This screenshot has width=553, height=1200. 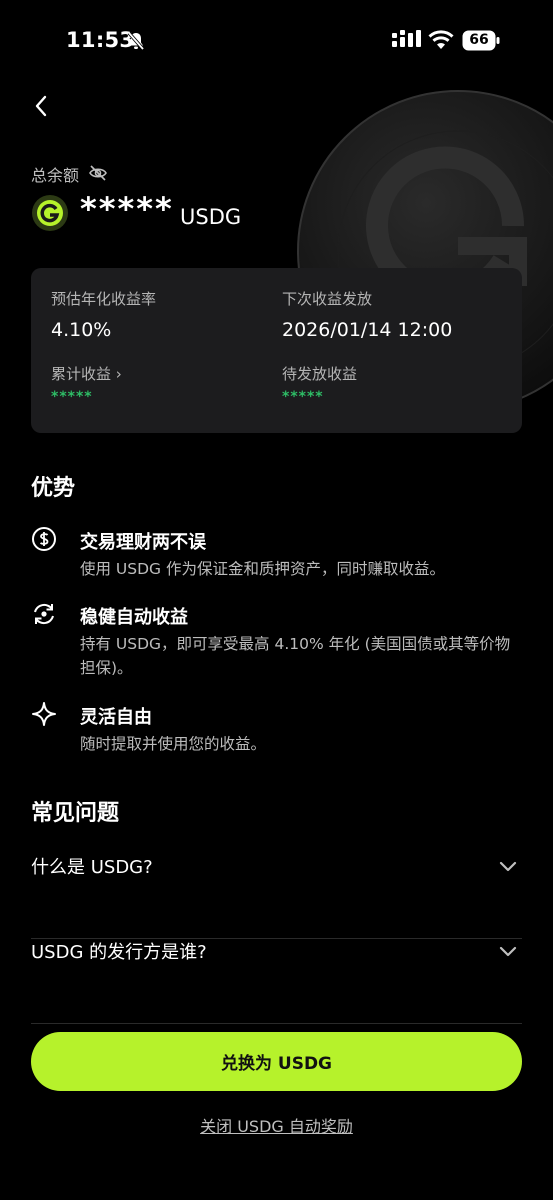 What do you see at coordinates (211, 217) in the screenshot?
I see `balance-currency: USDG` at bounding box center [211, 217].